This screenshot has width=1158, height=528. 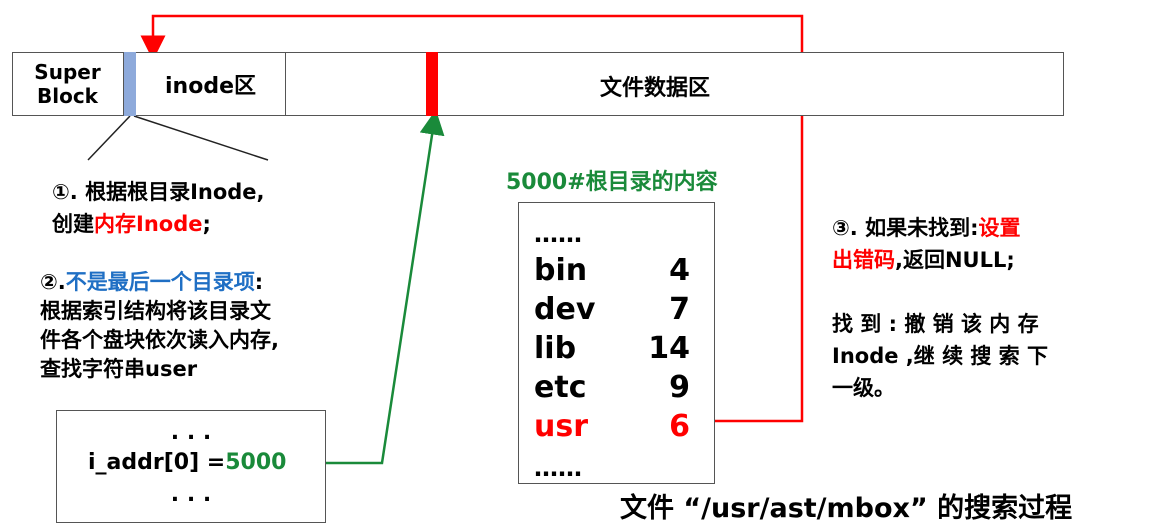 I want to click on superblock-cell: Super Block, so click(x=68, y=84).